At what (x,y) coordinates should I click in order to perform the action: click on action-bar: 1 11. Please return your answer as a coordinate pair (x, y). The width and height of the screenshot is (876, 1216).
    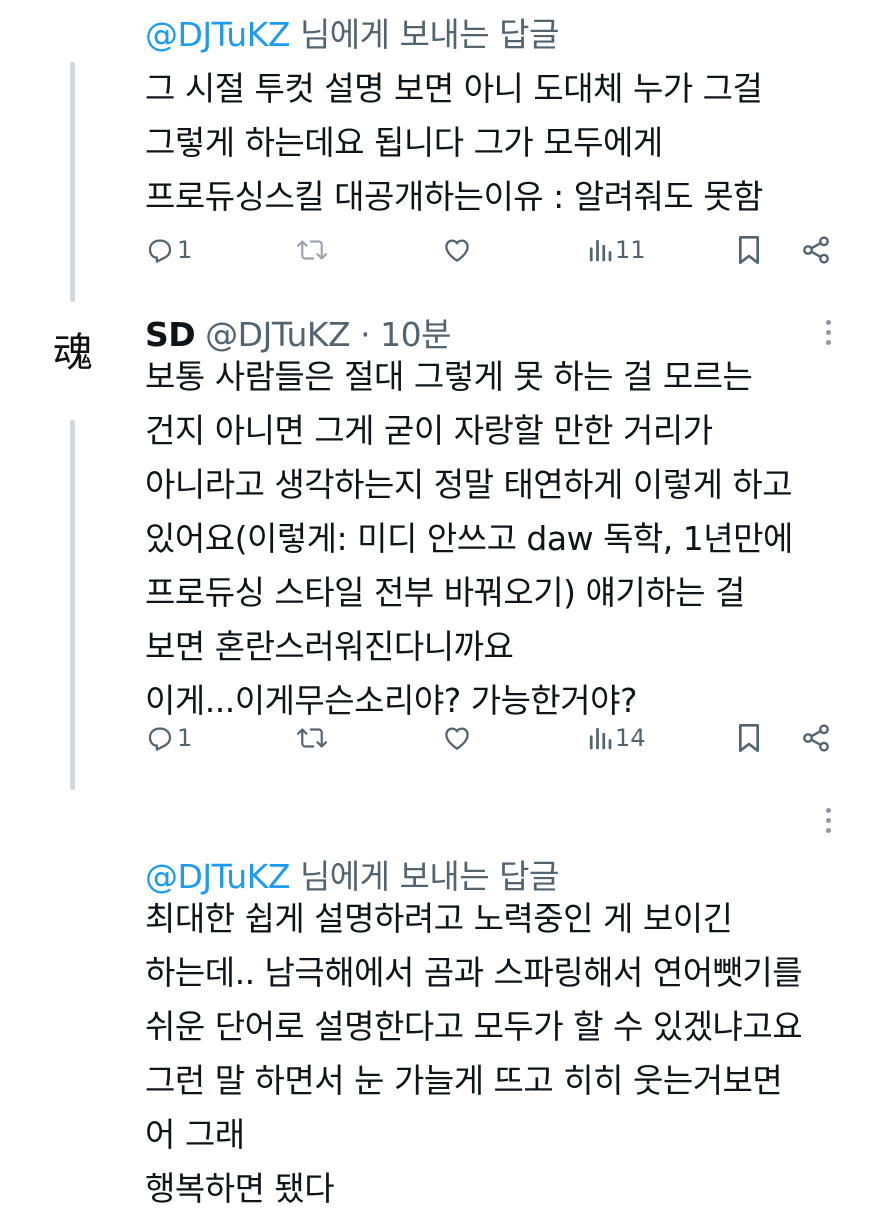
    Looking at the image, I should click on (495, 250).